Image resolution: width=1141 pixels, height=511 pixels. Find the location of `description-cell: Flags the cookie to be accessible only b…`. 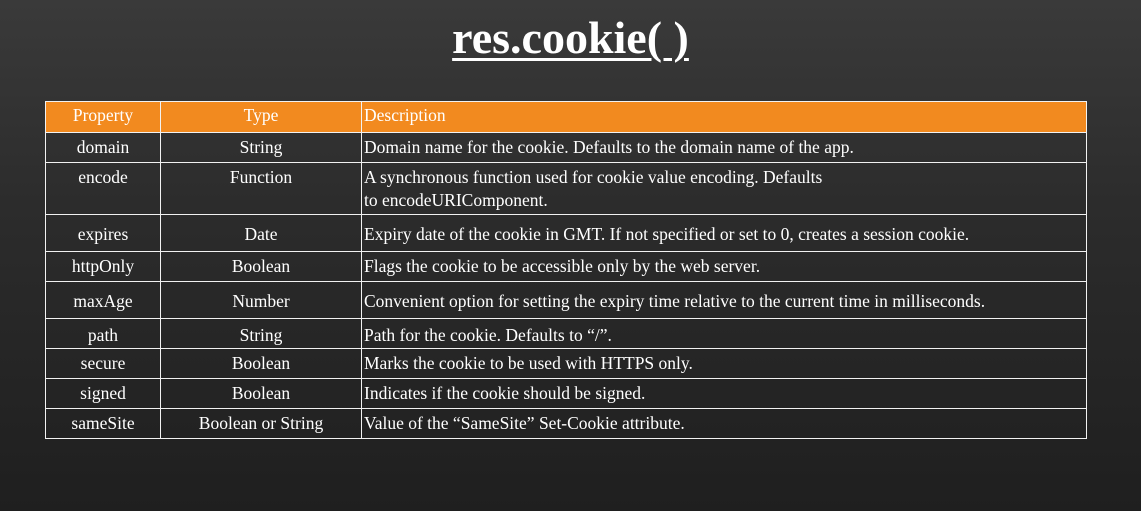

description-cell: Flags the cookie to be accessible only b… is located at coordinates (724, 266).